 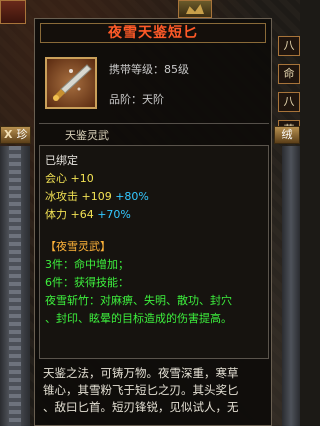 I want to click on inventory-slot-crown-icon, so click(x=195, y=9).